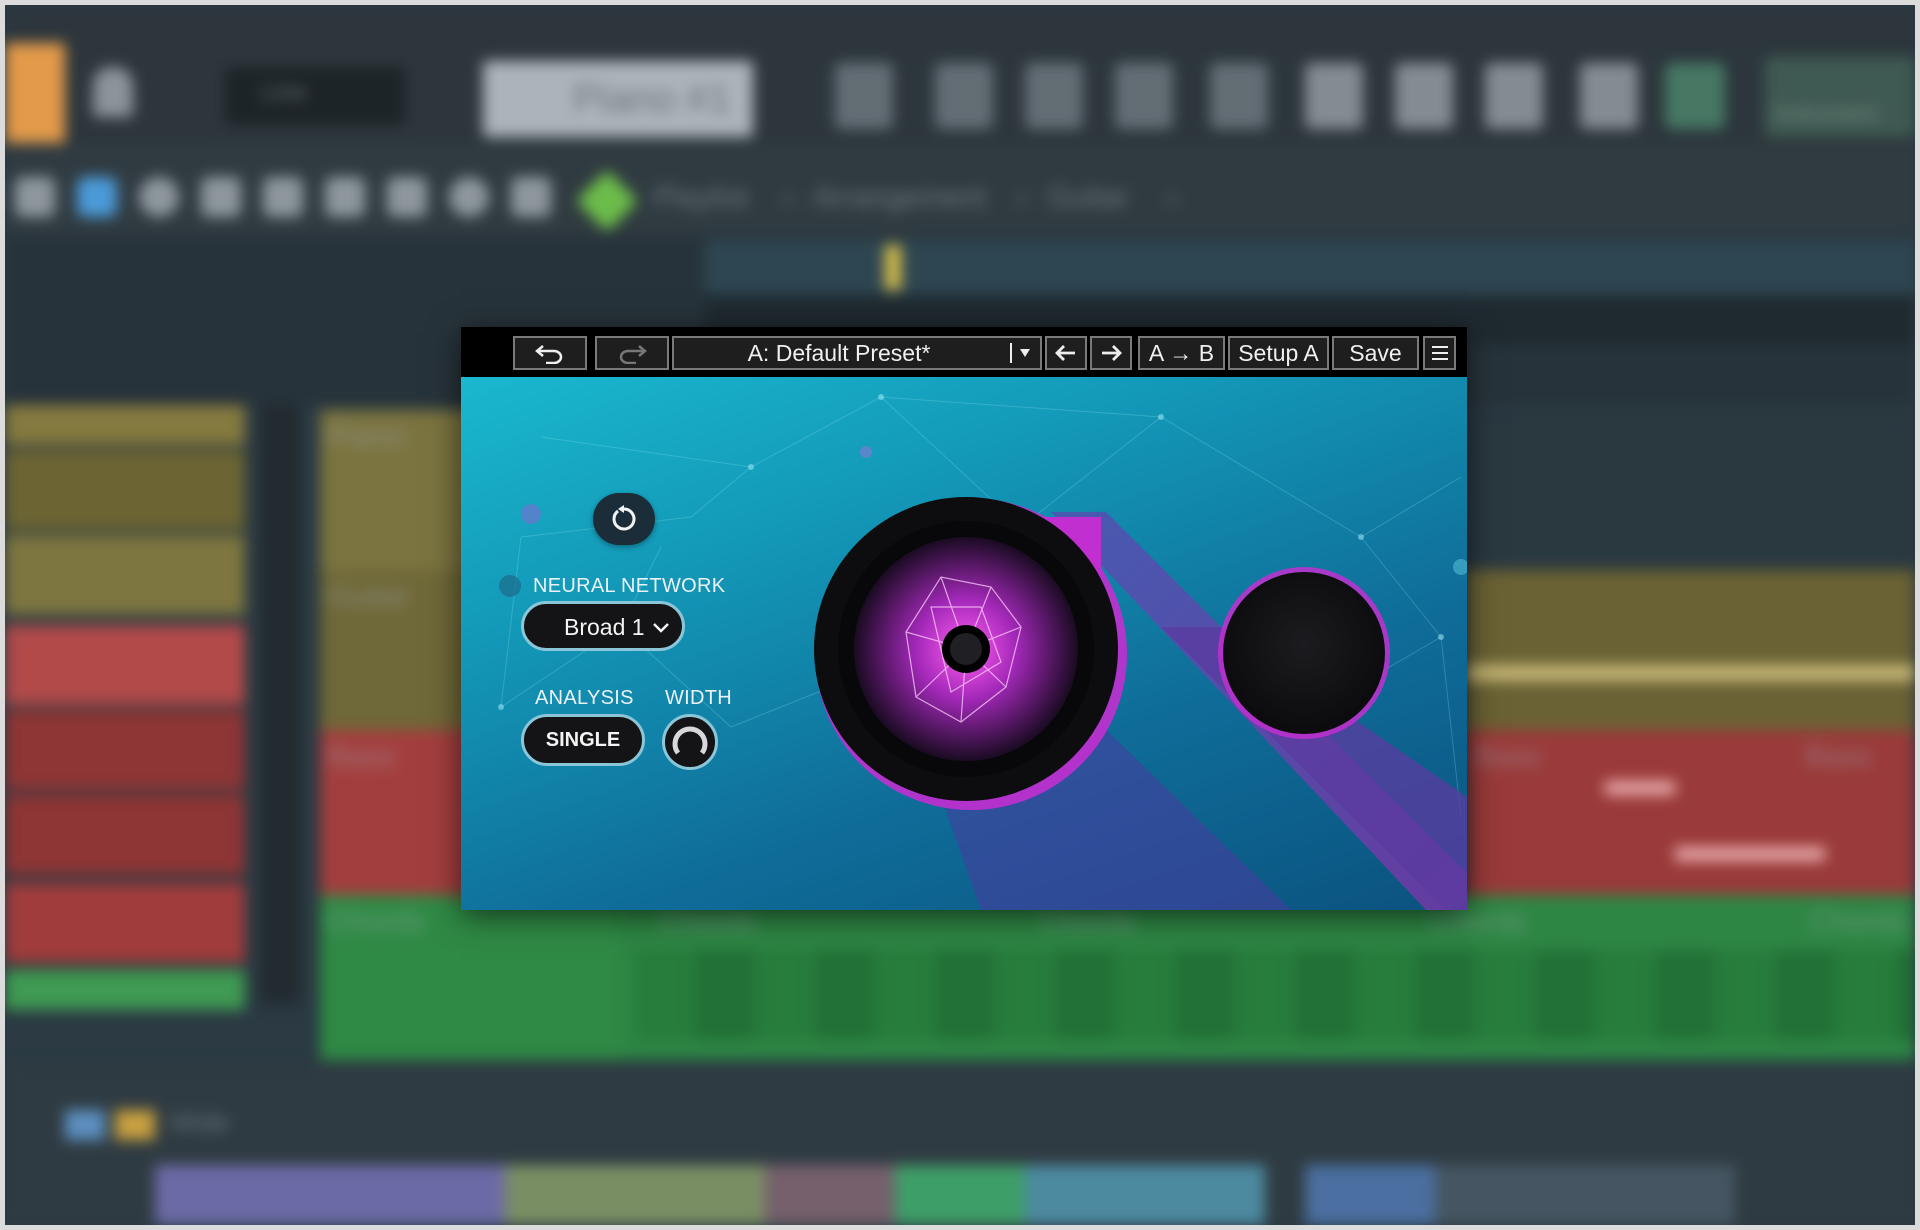 The image size is (1920, 1230). I want to click on playlist-breadcrumb: Playlist › Arrangement › Guitar ›, so click(930, 201).